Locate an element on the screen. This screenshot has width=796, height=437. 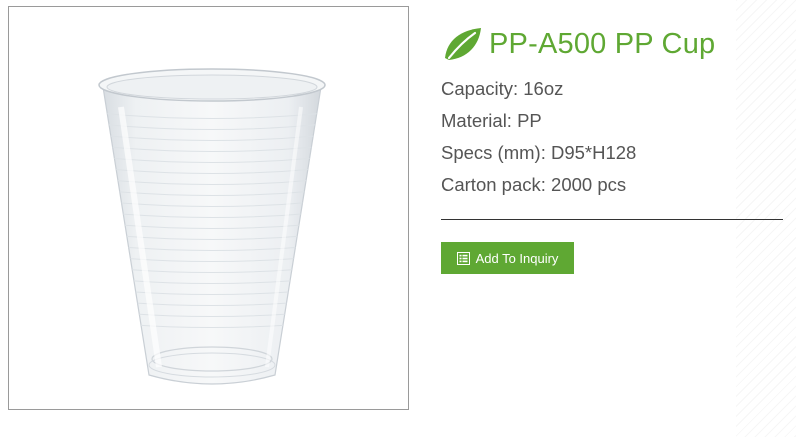
add-to-inquiry-button: Add To Inquiry is located at coordinates (507, 258).